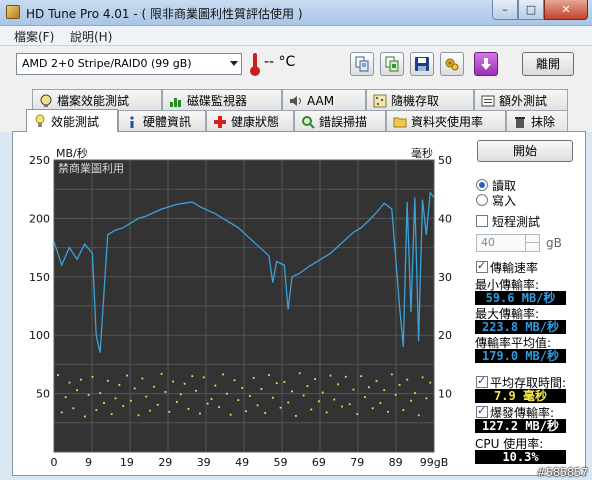 The width and height of the screenshot is (592, 480). Describe the element at coordinates (482, 185) in the screenshot. I see `read-radio` at that location.